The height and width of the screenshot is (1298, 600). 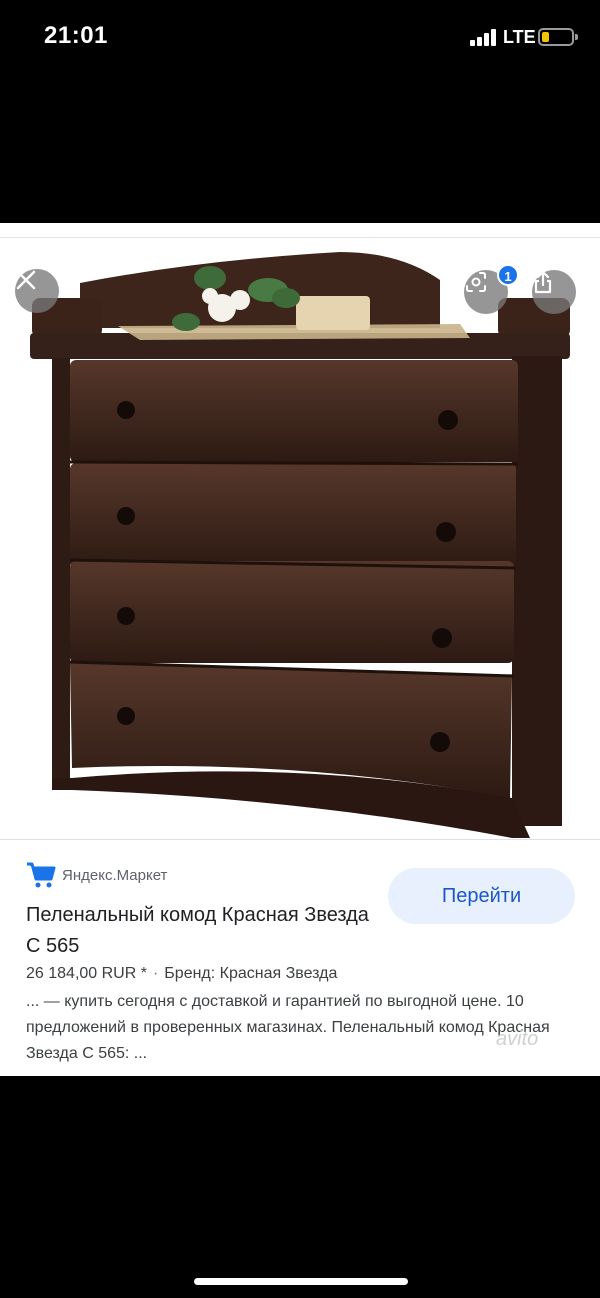 I want to click on close-icon, so click(x=26, y=280).